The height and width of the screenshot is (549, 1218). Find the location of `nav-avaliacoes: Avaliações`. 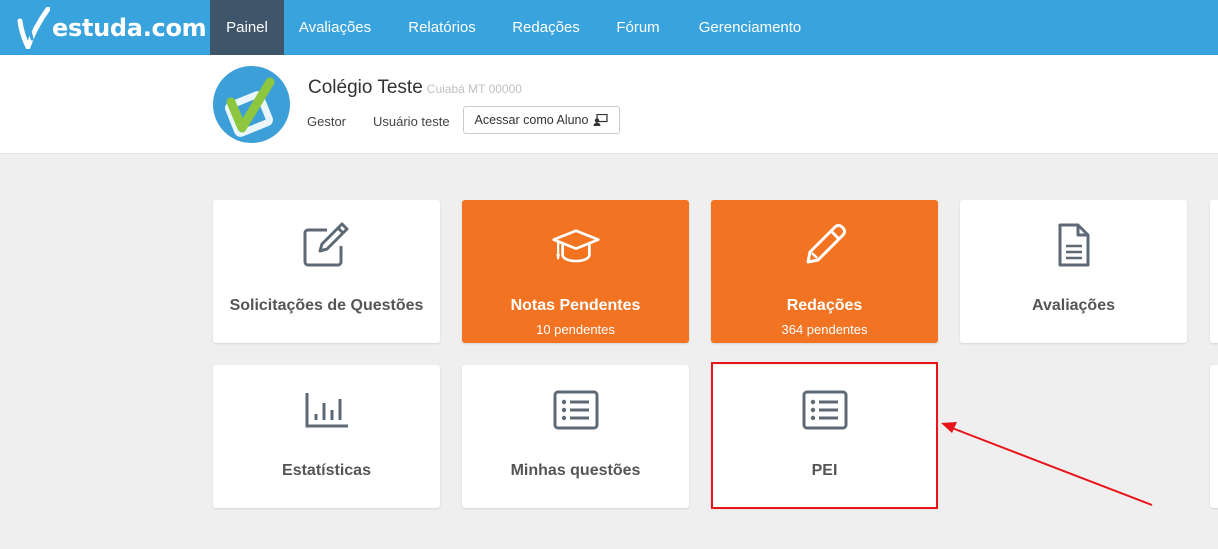

nav-avaliacoes: Avaliações is located at coordinates (335, 27).